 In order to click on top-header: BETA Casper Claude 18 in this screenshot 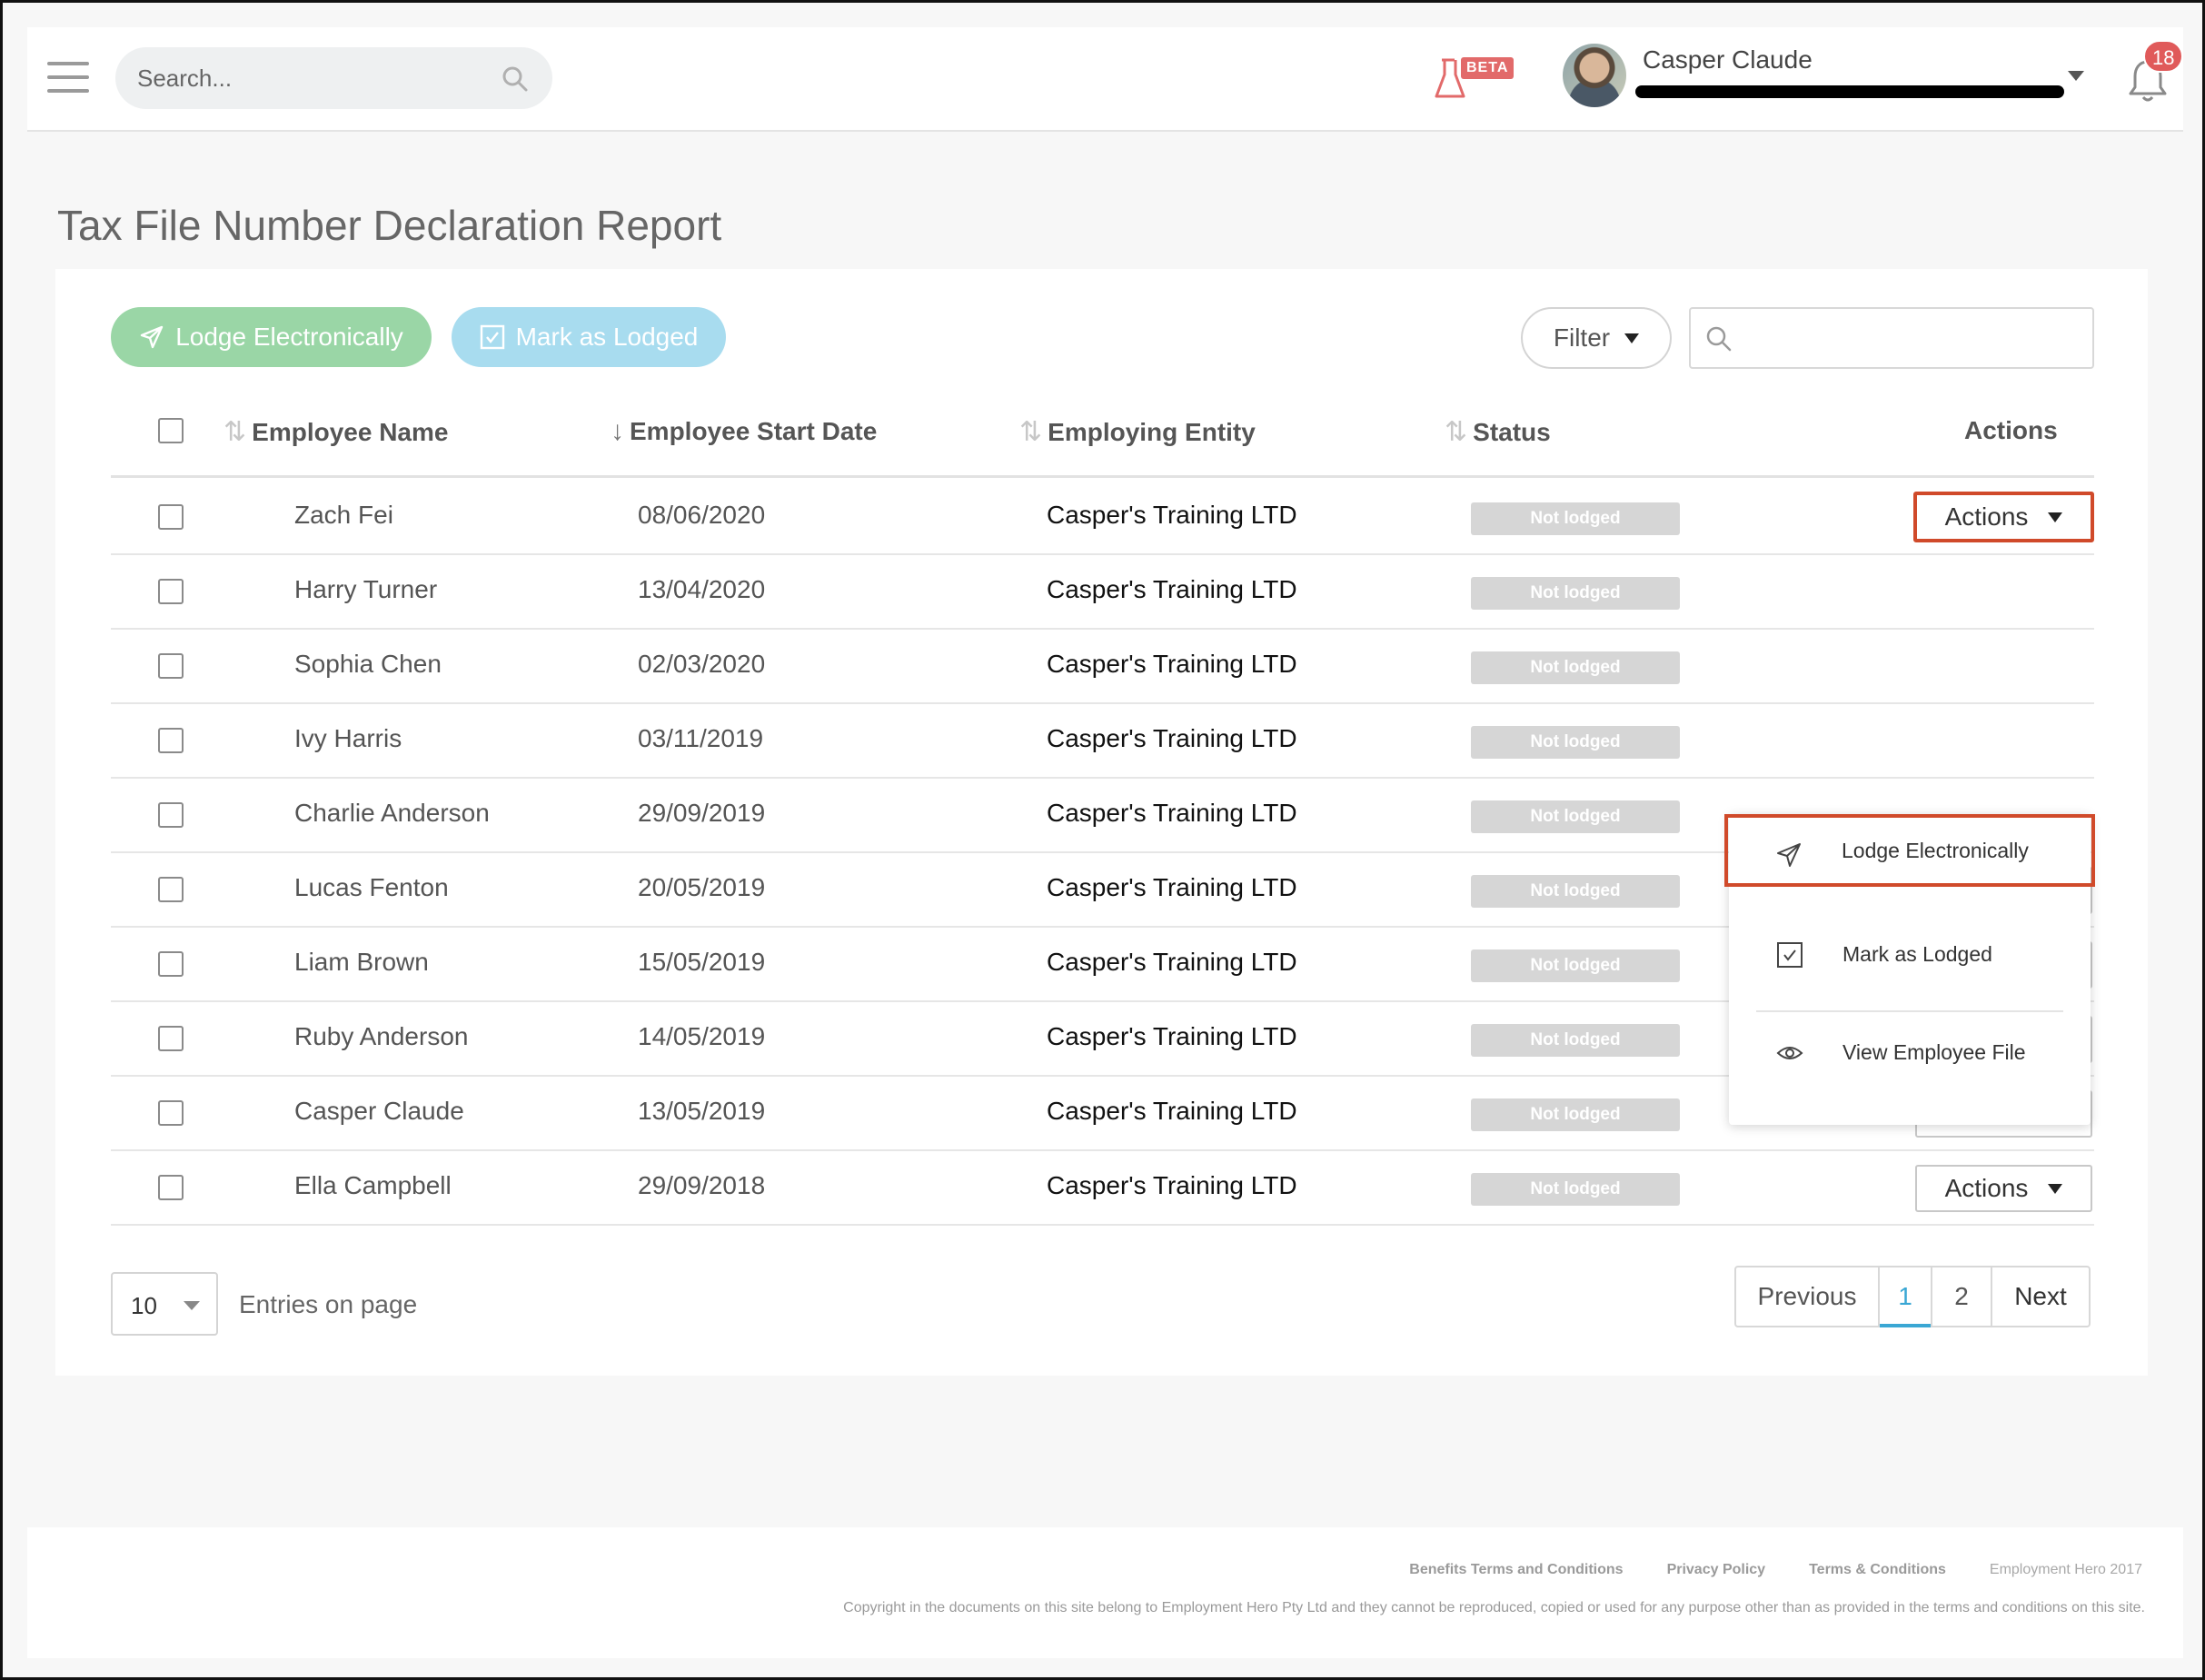, I will do `click(1105, 80)`.